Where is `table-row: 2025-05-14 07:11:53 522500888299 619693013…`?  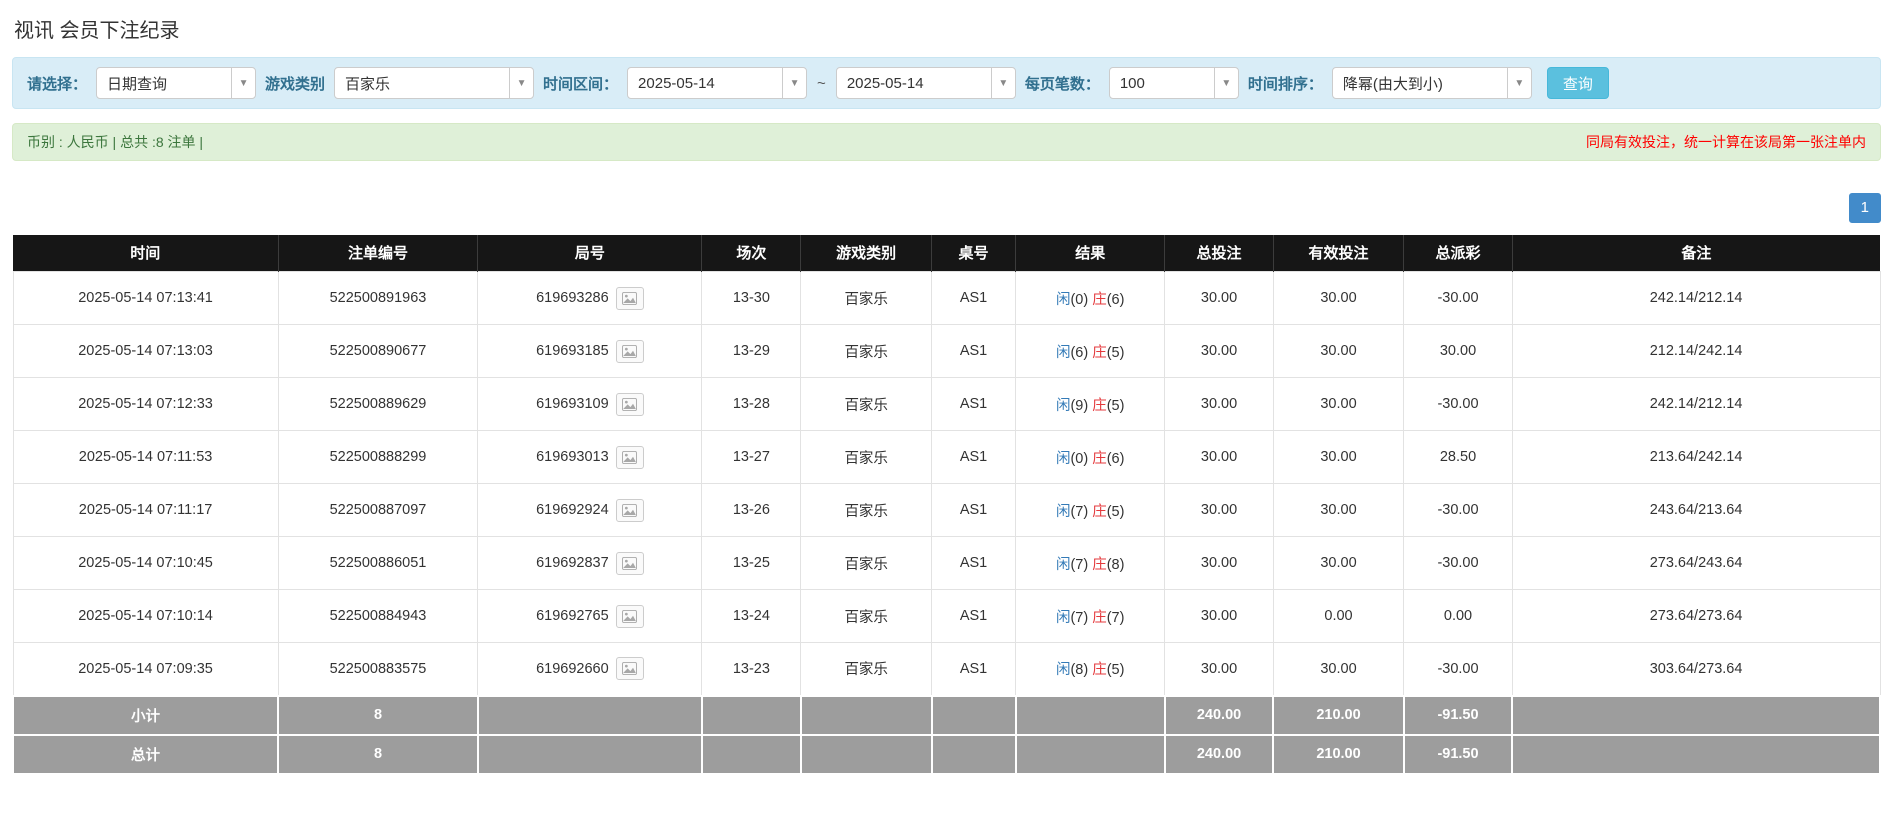 table-row: 2025-05-14 07:11:53 522500888299 619693013… is located at coordinates (946, 457).